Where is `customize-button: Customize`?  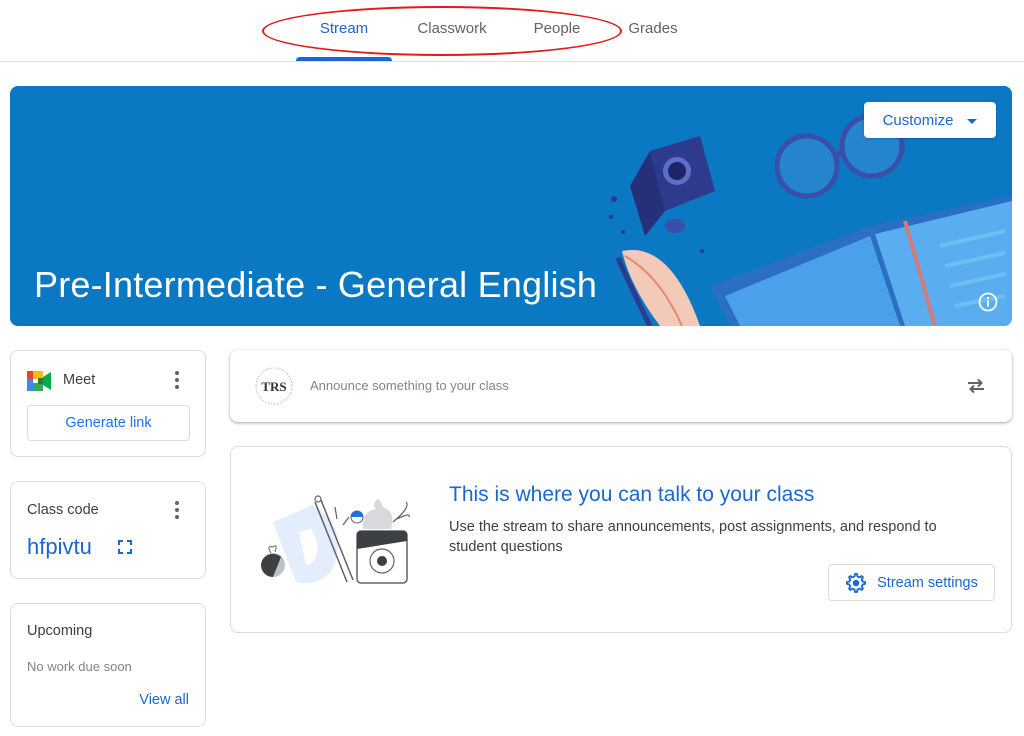 customize-button: Customize is located at coordinates (930, 120).